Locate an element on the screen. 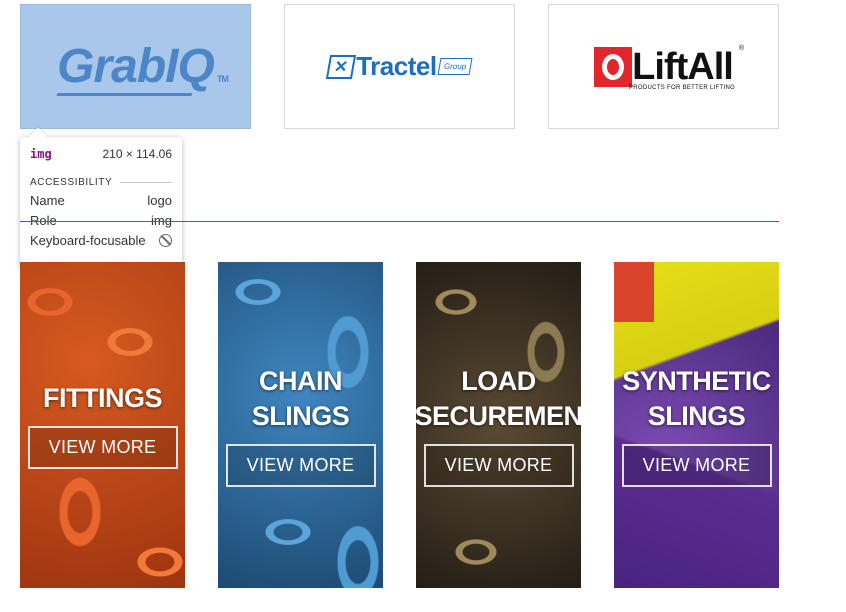 Image resolution: width=846 pixels, height=612 pixels. tractel-mark-icon: ✕ is located at coordinates (341, 66).